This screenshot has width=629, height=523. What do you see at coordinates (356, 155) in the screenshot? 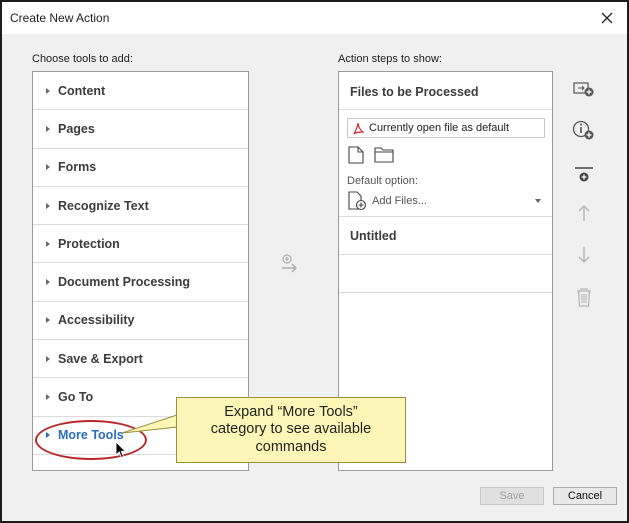
I see `single-file-icon` at bounding box center [356, 155].